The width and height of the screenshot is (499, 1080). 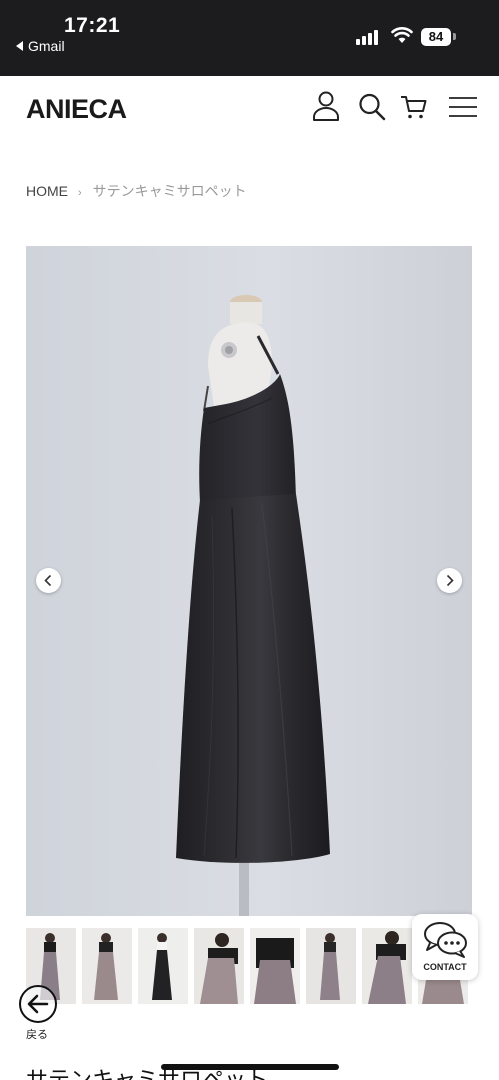 I want to click on back-triangle-icon, so click(x=19, y=46).